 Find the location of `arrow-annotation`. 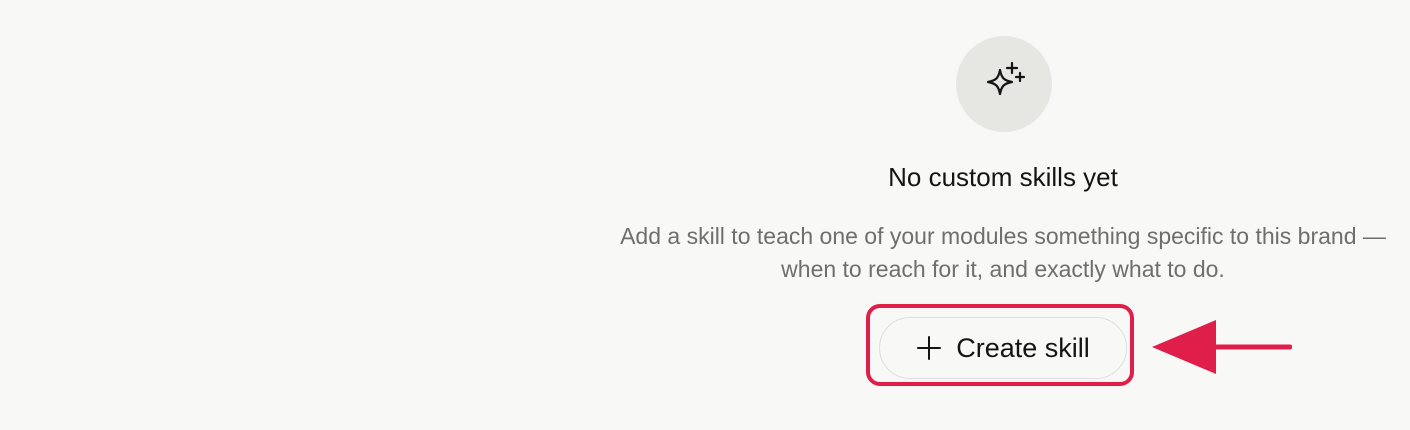

arrow-annotation is located at coordinates (1222, 347).